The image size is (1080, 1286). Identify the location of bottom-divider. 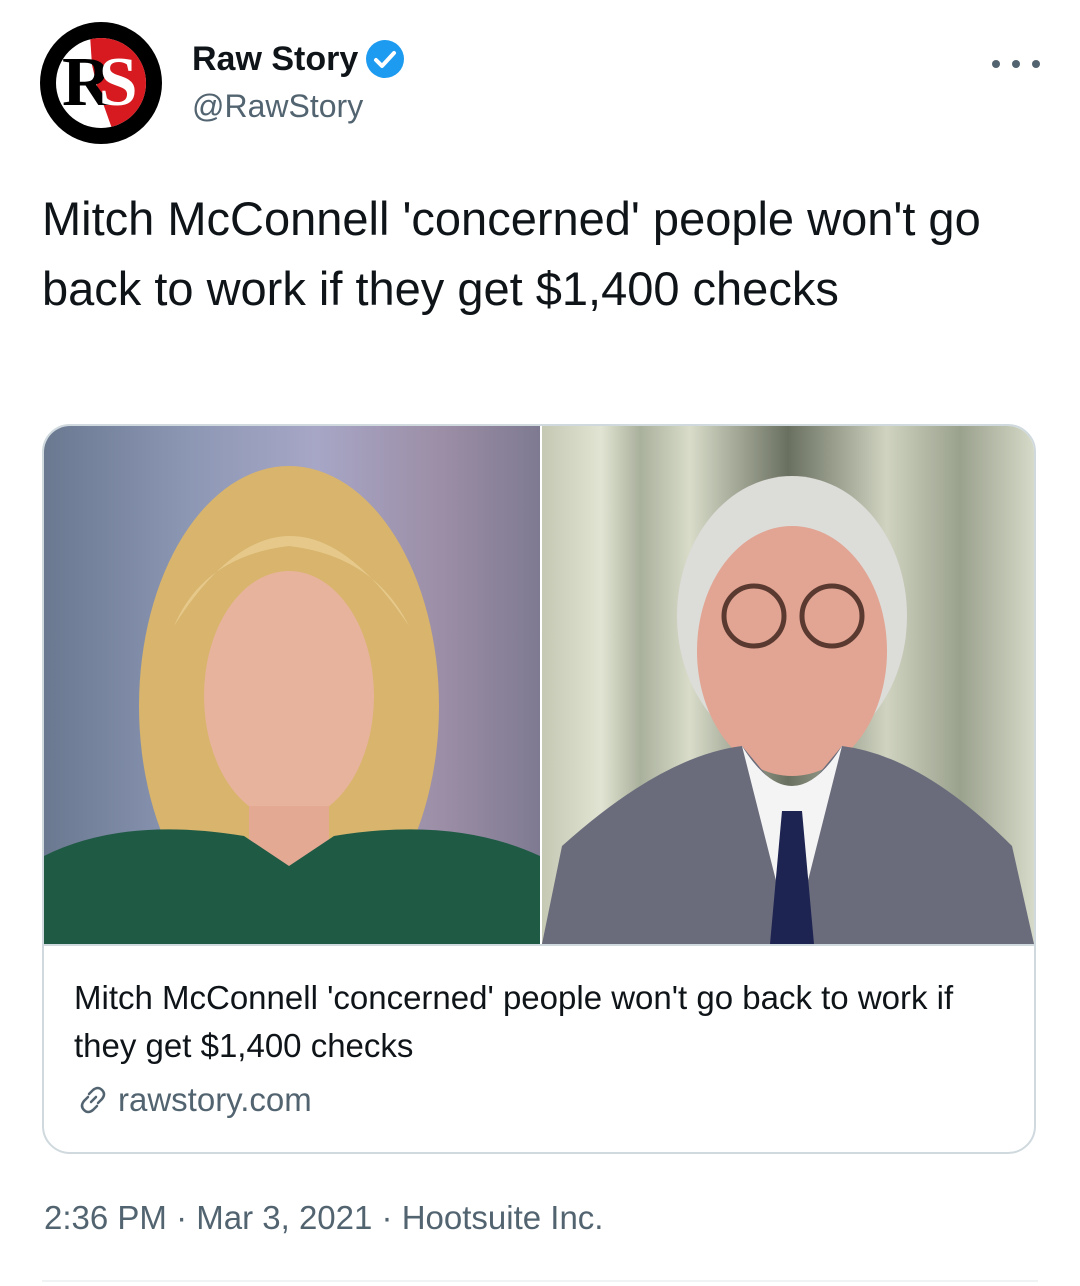
(540, 1281).